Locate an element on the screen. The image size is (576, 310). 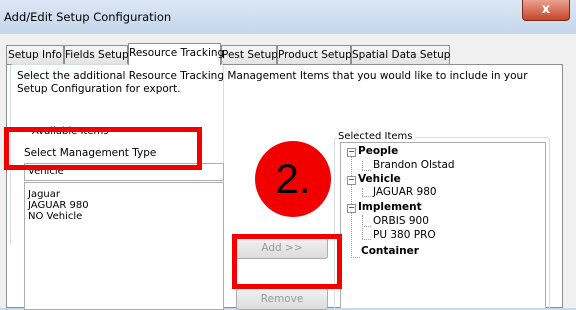
window-titlebar: Add/Edit Setup Configuration x is located at coordinates (288, 17).